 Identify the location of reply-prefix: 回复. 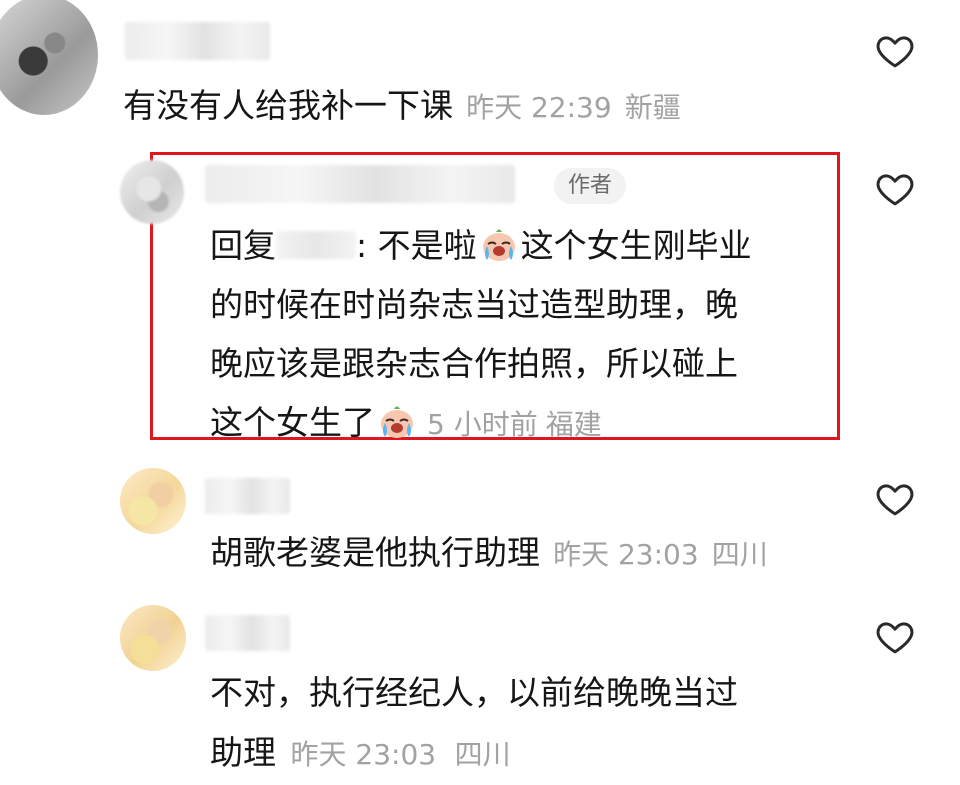
(243, 245).